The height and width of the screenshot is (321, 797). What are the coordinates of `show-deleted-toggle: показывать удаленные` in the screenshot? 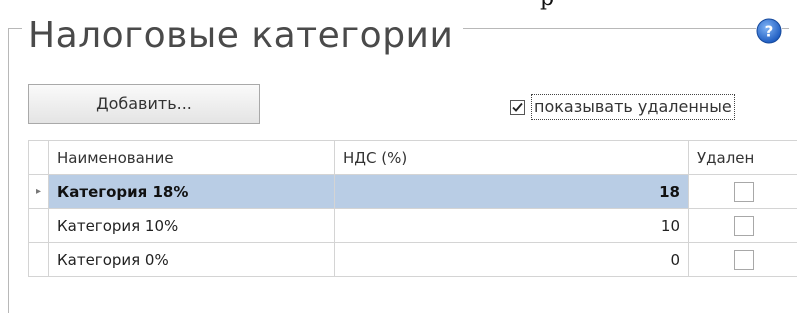 It's located at (622, 107).